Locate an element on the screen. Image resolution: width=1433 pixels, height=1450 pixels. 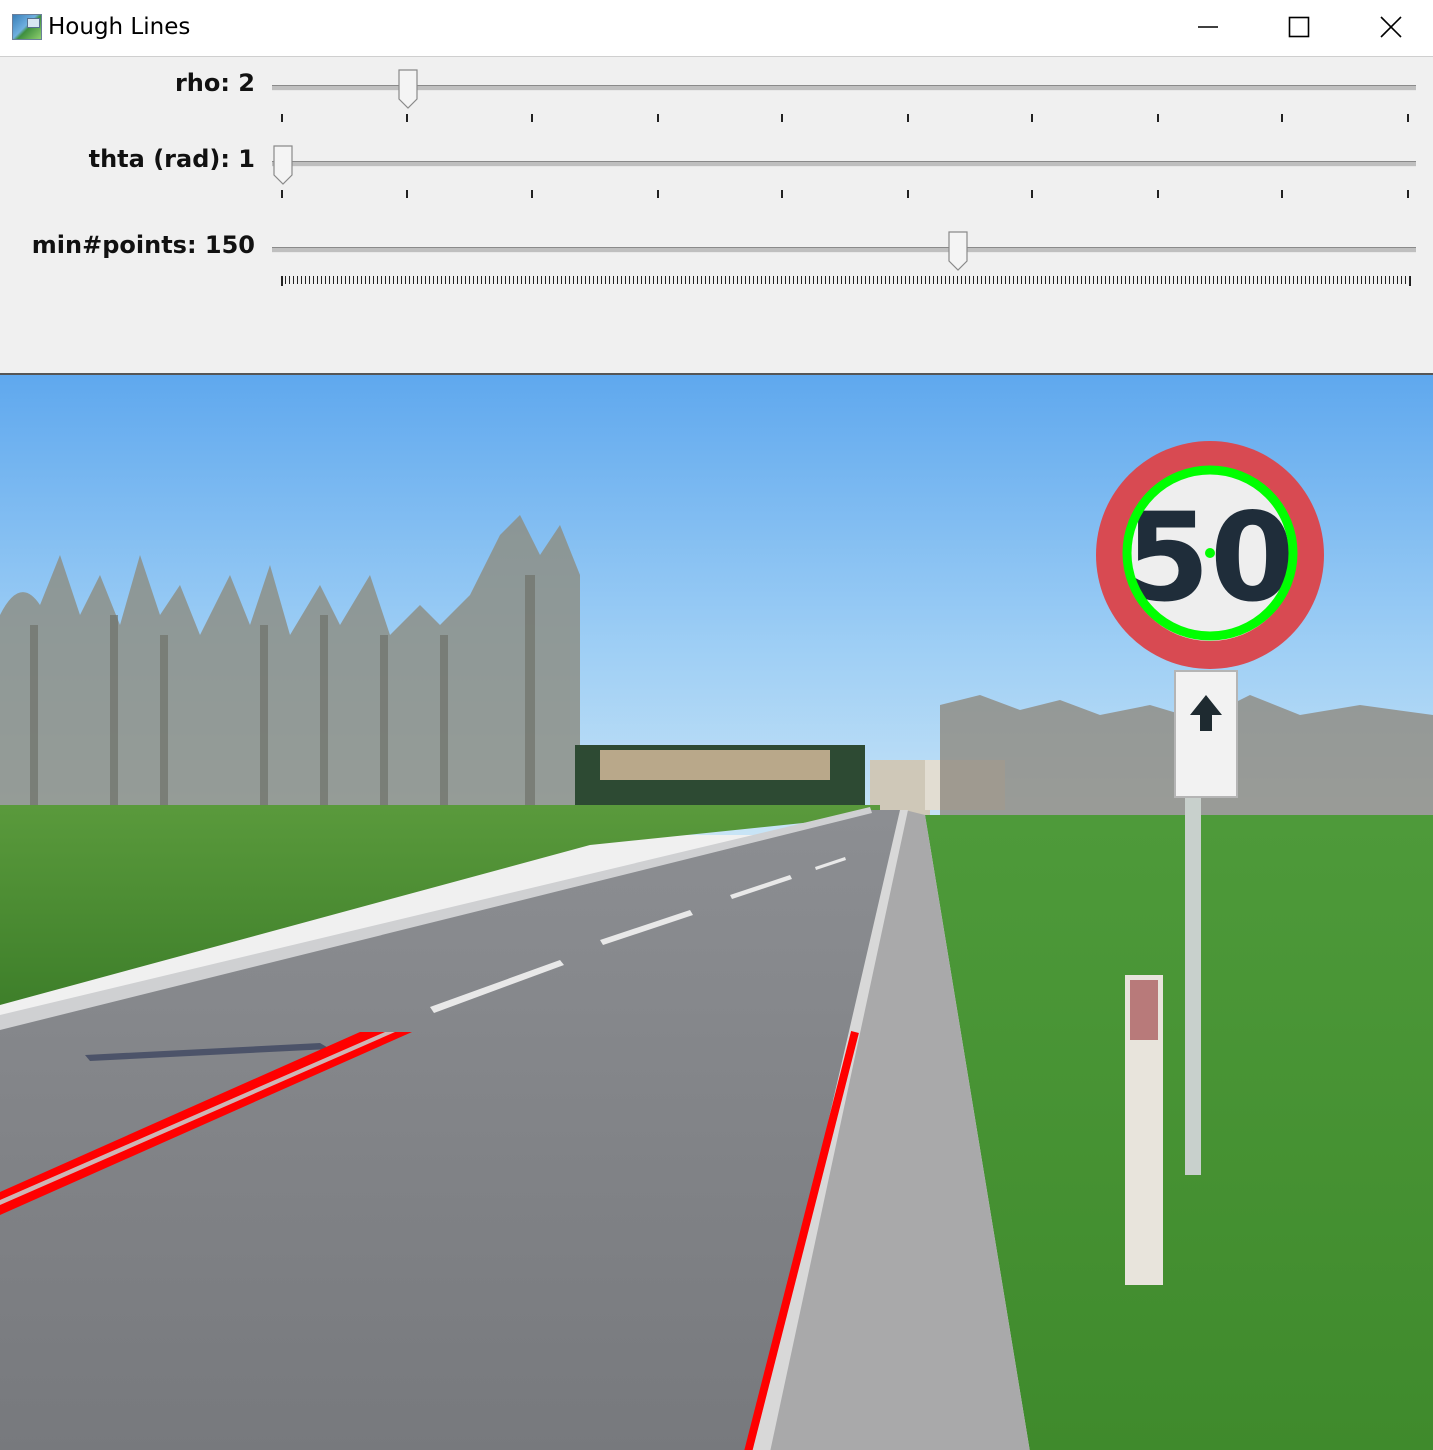
min-points-label: min#points: 150 is located at coordinates (143, 245).